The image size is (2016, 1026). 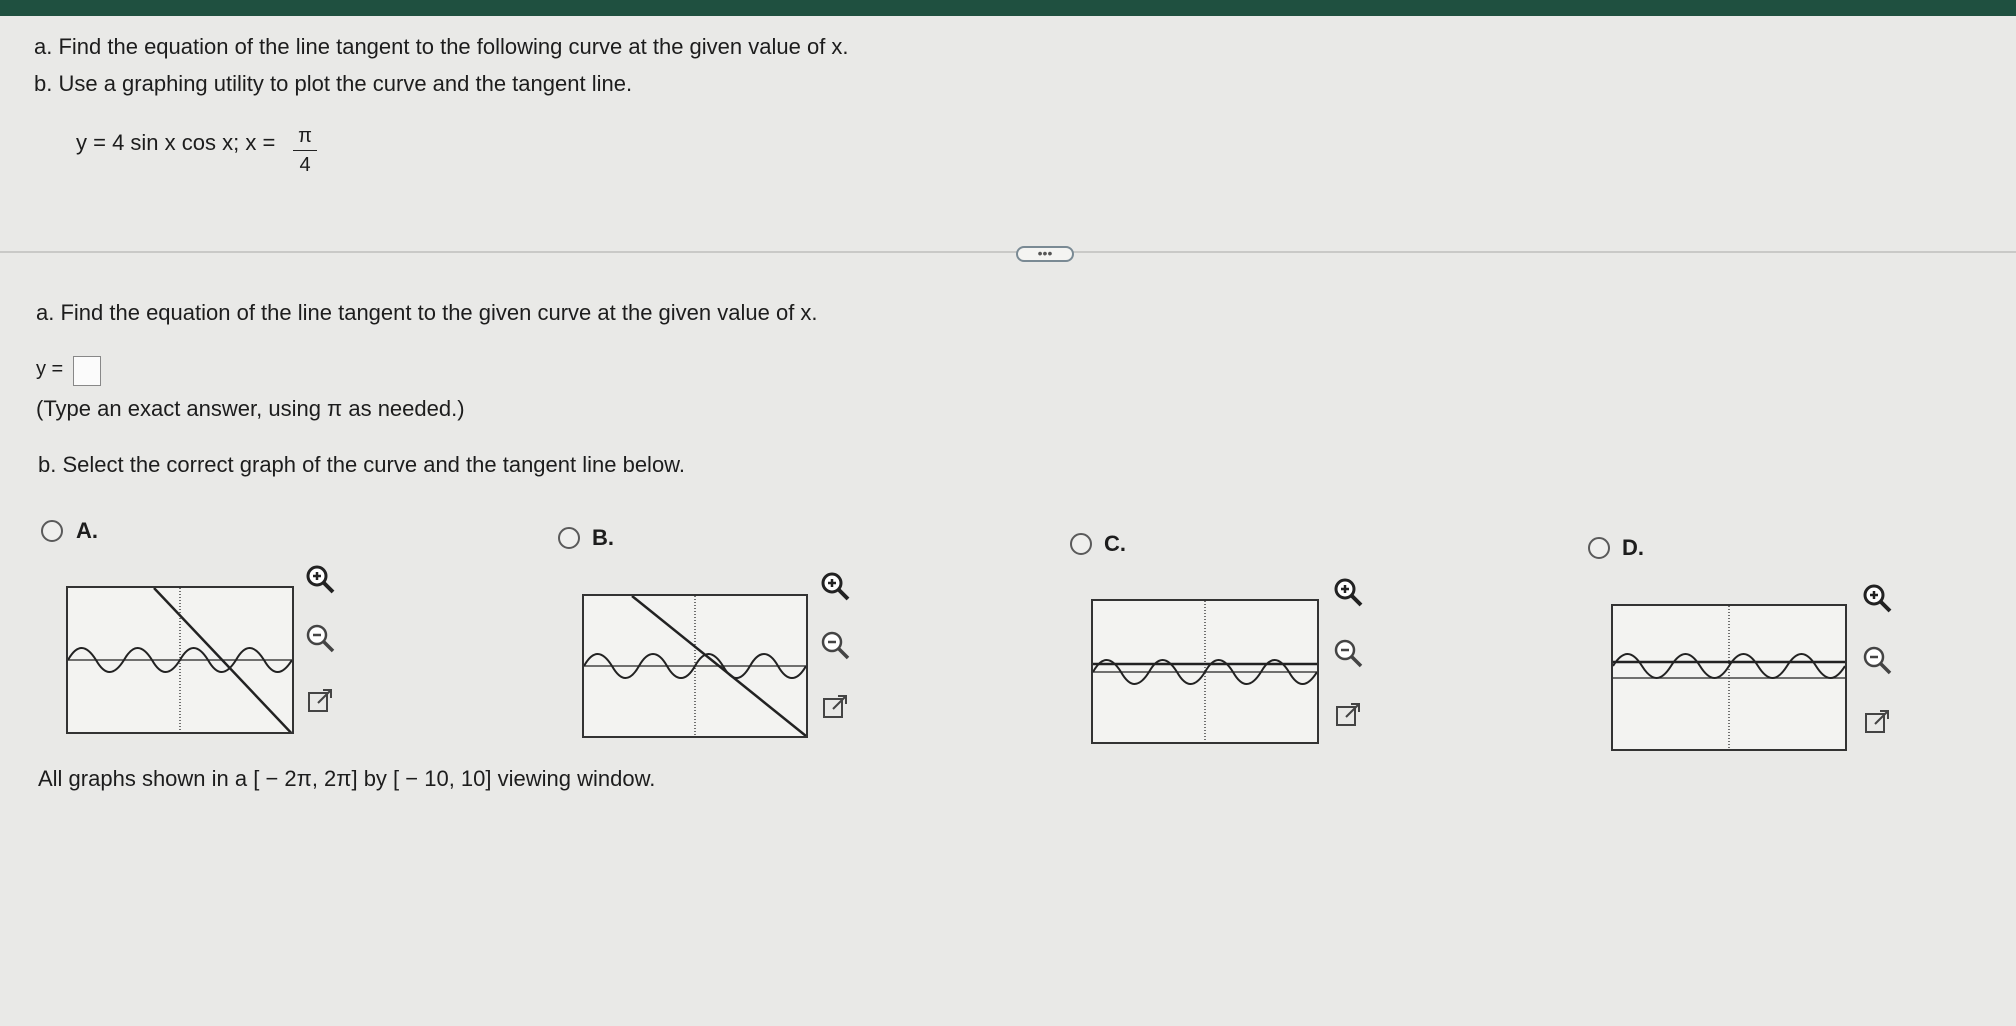 What do you see at coordinates (1348, 592) in the screenshot?
I see `option-c-zoom-in-icon` at bounding box center [1348, 592].